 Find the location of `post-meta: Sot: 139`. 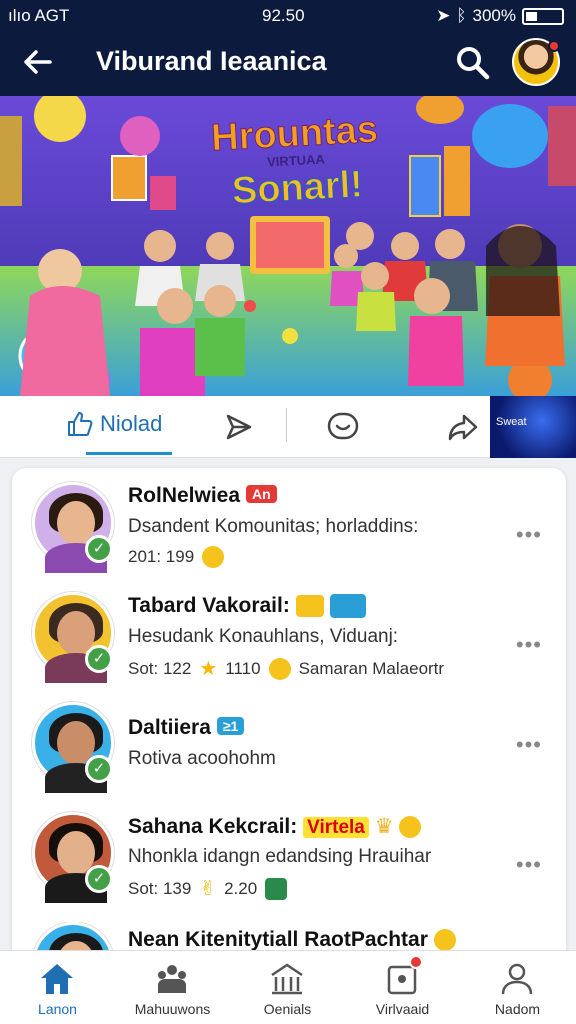

post-meta: Sot: 139 is located at coordinates (160, 888).